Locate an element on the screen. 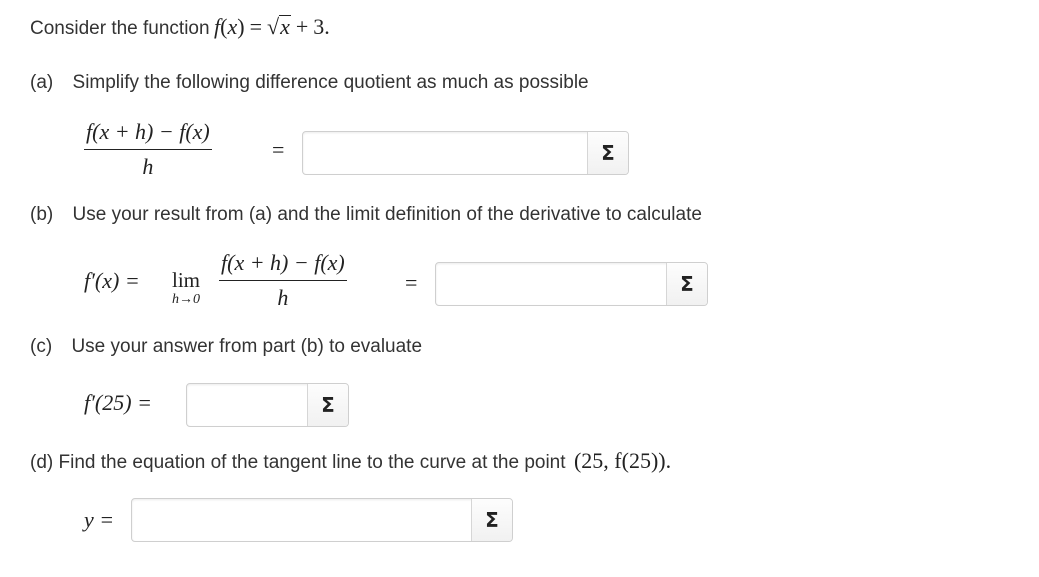  part-c-sigma-button: Σ is located at coordinates (327, 405).